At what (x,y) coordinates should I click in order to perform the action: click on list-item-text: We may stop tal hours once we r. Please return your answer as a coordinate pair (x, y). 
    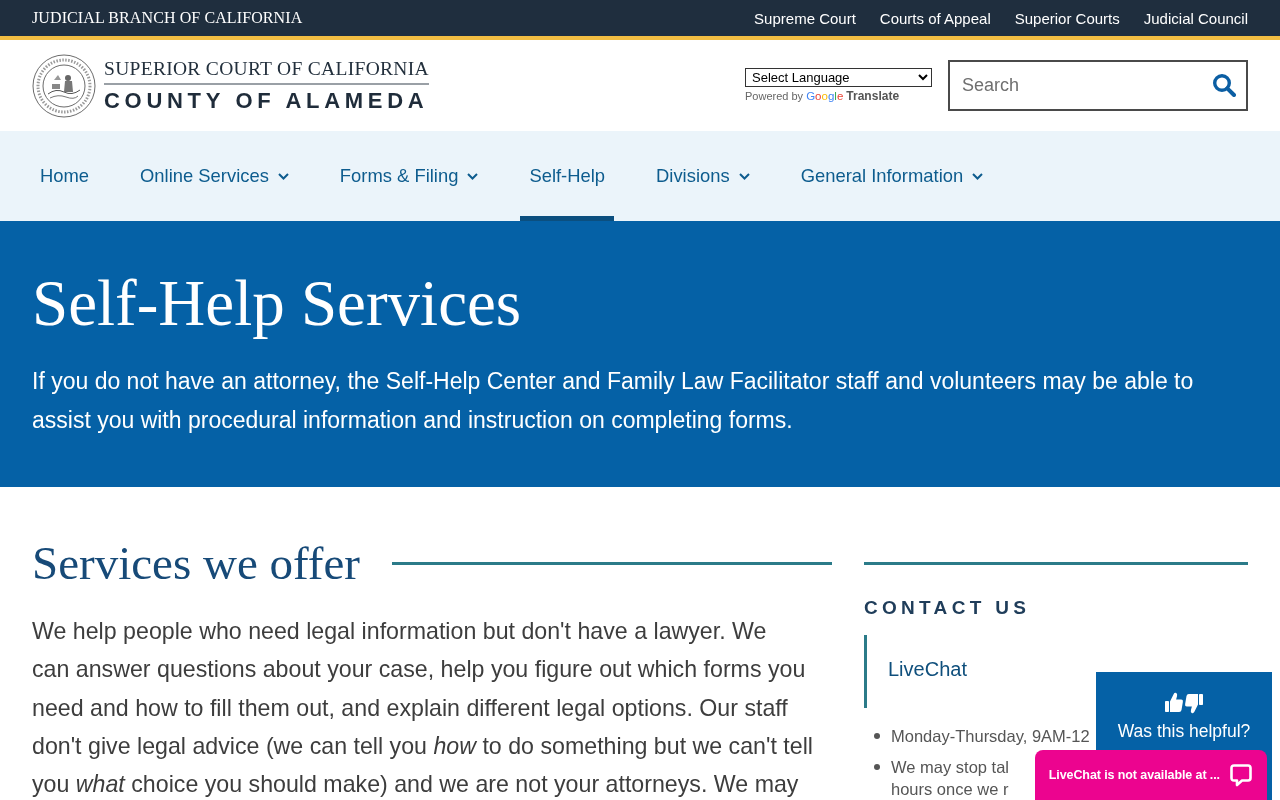
    Looking at the image, I should click on (950, 778).